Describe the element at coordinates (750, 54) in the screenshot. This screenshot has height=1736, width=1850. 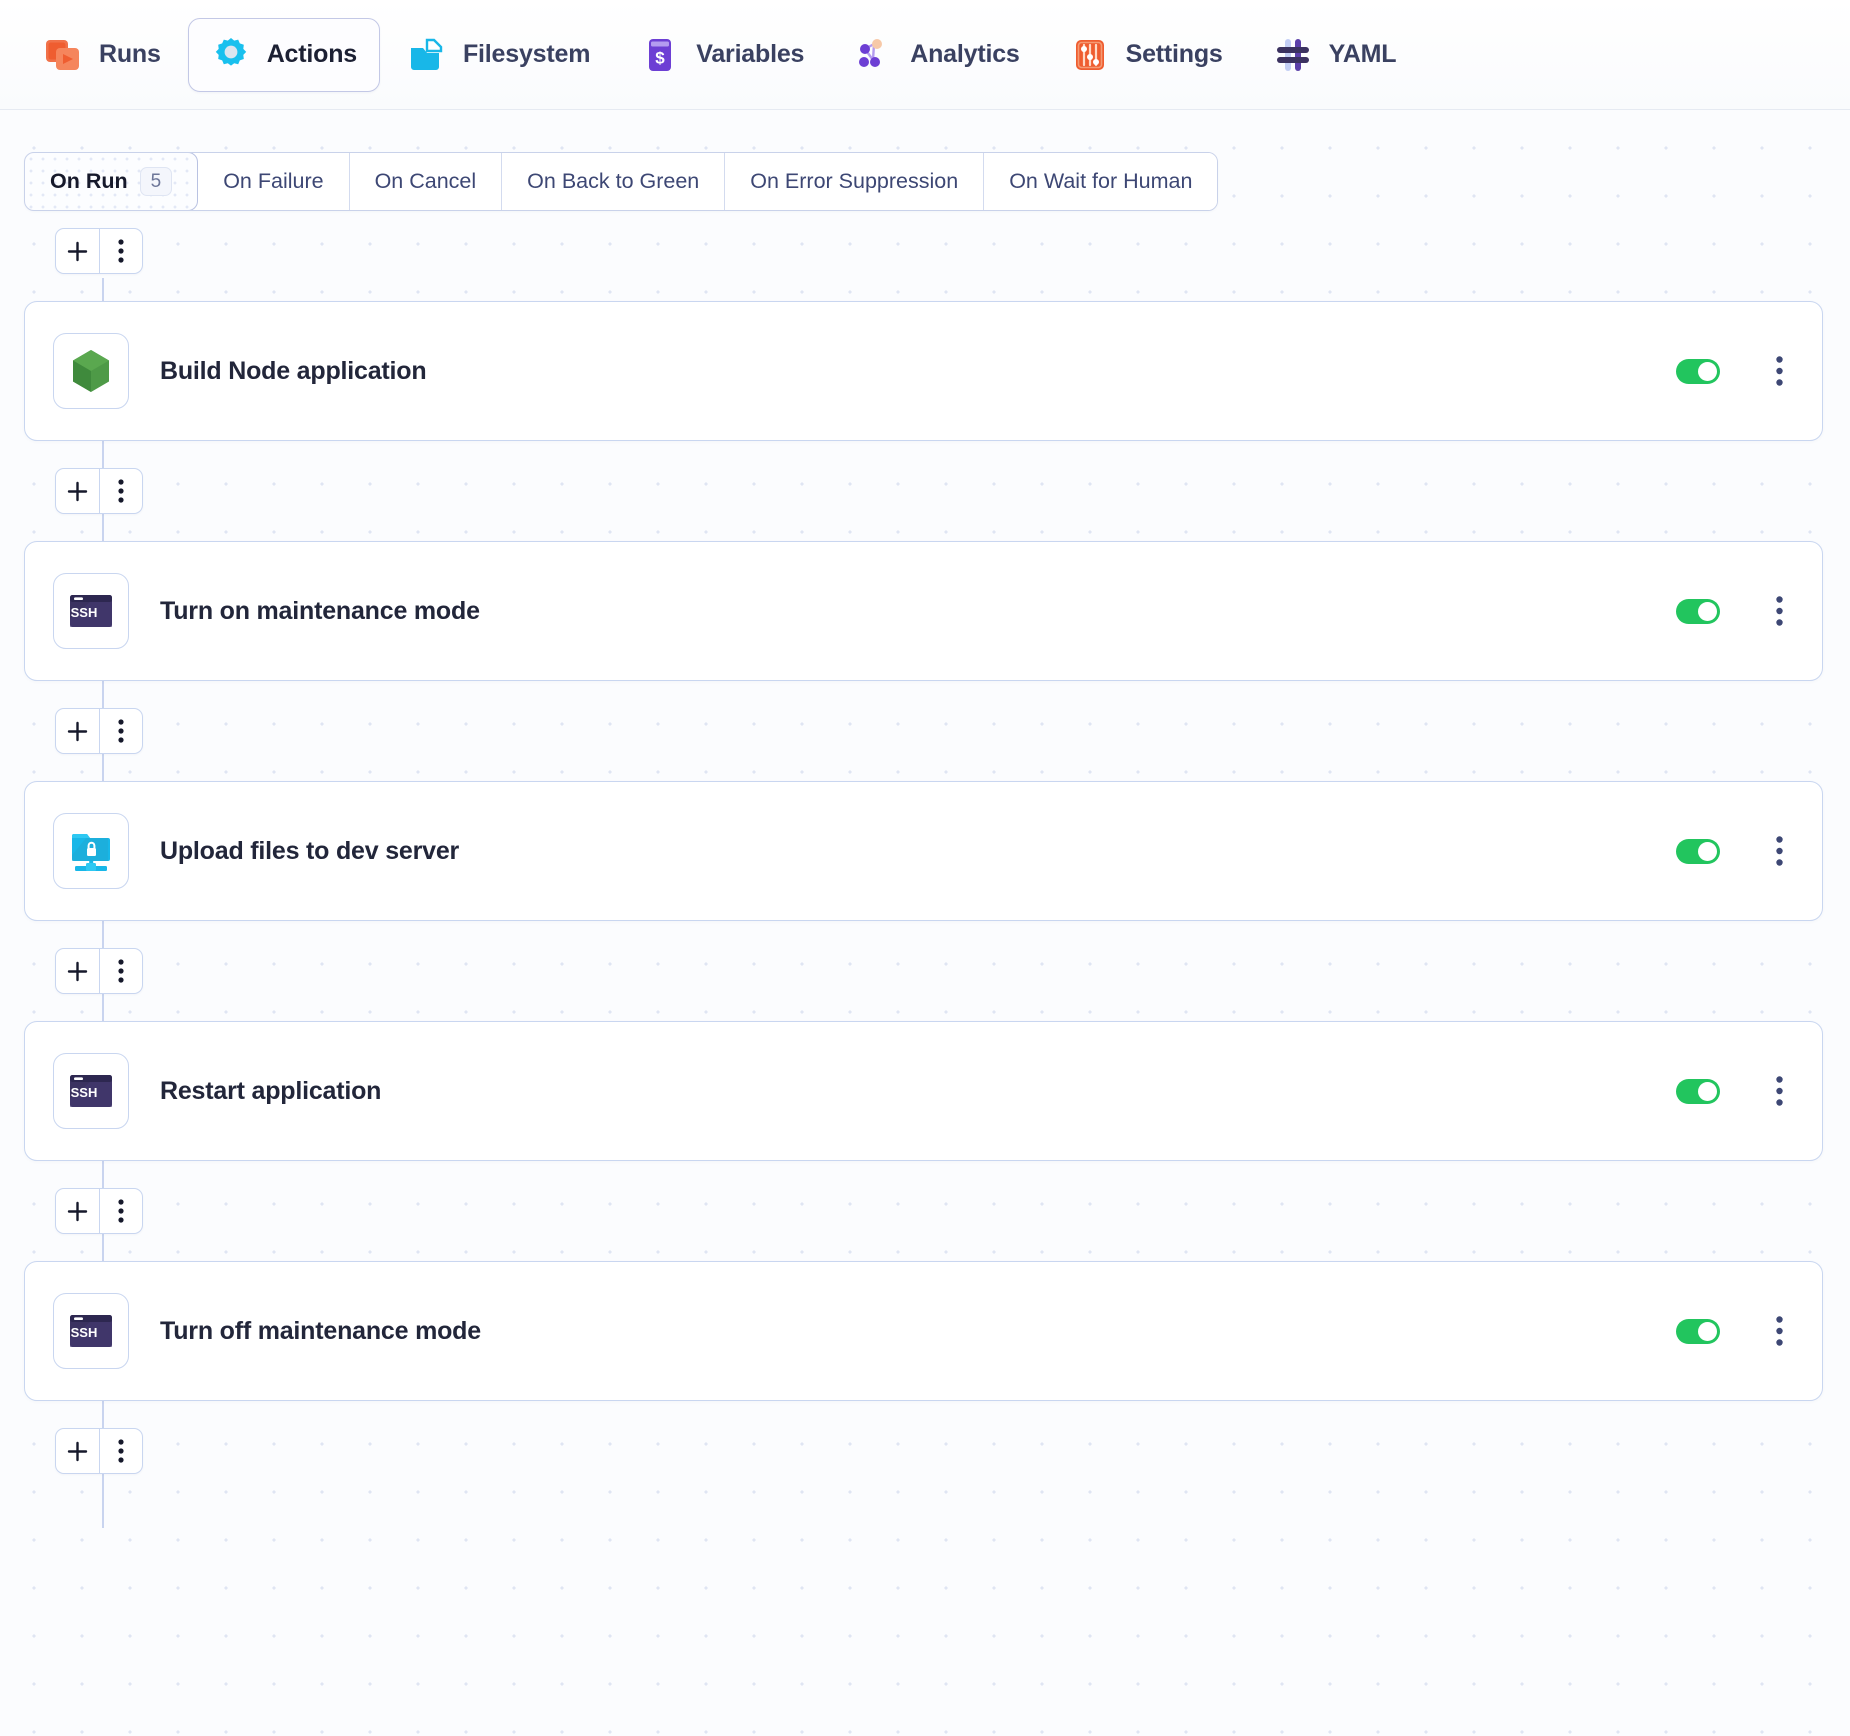
I see `nav-label-variables: Variables` at that location.